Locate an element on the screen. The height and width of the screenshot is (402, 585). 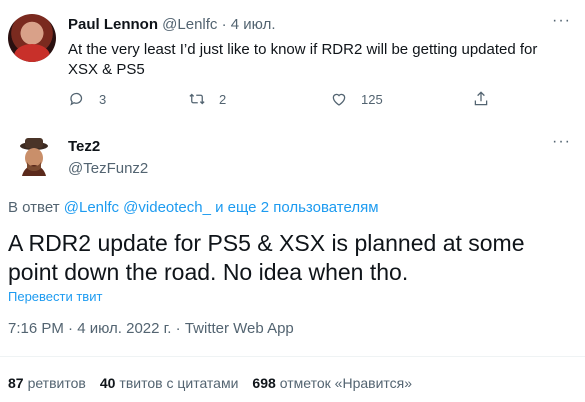
replying-prefix: В ответ is located at coordinates (34, 207).